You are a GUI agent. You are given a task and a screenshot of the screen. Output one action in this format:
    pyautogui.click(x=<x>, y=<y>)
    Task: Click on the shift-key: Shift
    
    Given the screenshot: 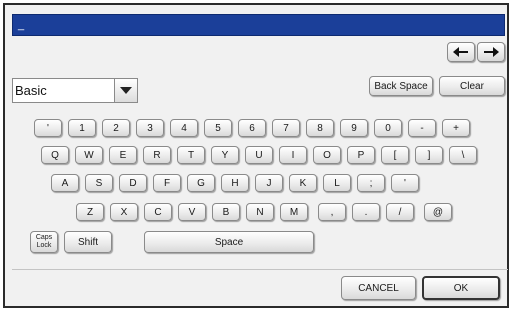 What is the action you would take?
    pyautogui.click(x=88, y=242)
    